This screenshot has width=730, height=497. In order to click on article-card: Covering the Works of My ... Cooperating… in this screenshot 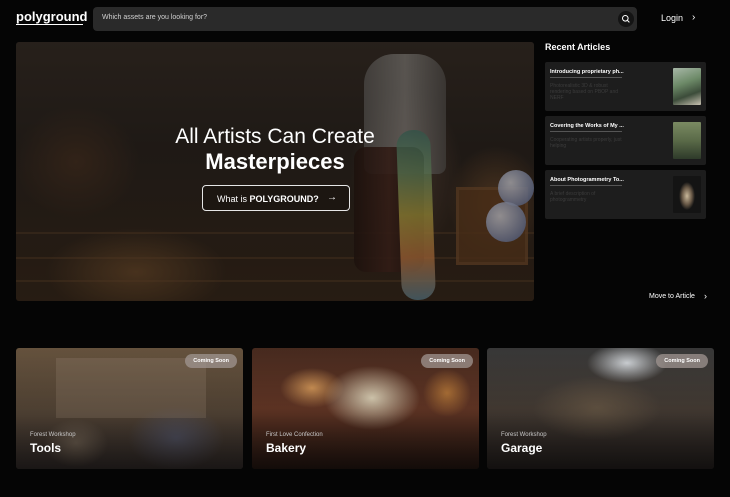, I will do `click(625, 140)`.